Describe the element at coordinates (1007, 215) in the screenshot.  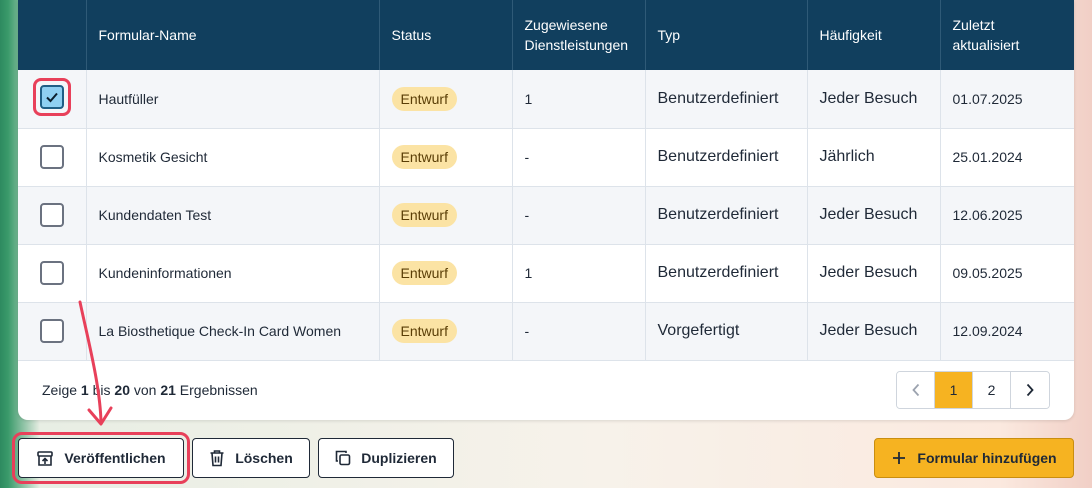
I see `updated-date: 12.06.2025` at that location.